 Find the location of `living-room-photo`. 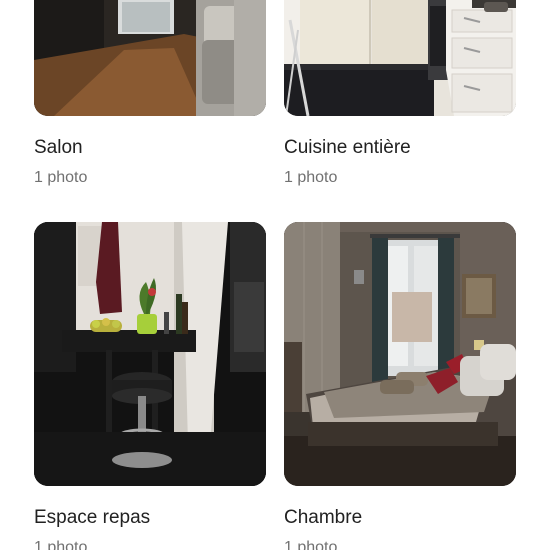

living-room-photo is located at coordinates (150, 58).